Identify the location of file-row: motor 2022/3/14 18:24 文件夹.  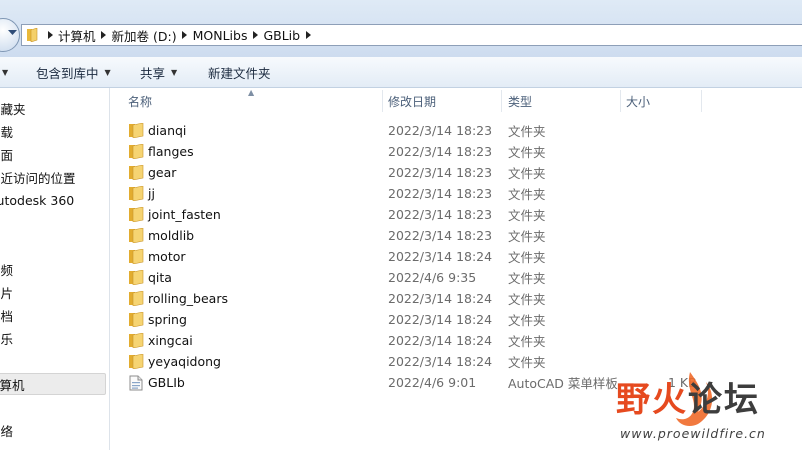
(456, 256).